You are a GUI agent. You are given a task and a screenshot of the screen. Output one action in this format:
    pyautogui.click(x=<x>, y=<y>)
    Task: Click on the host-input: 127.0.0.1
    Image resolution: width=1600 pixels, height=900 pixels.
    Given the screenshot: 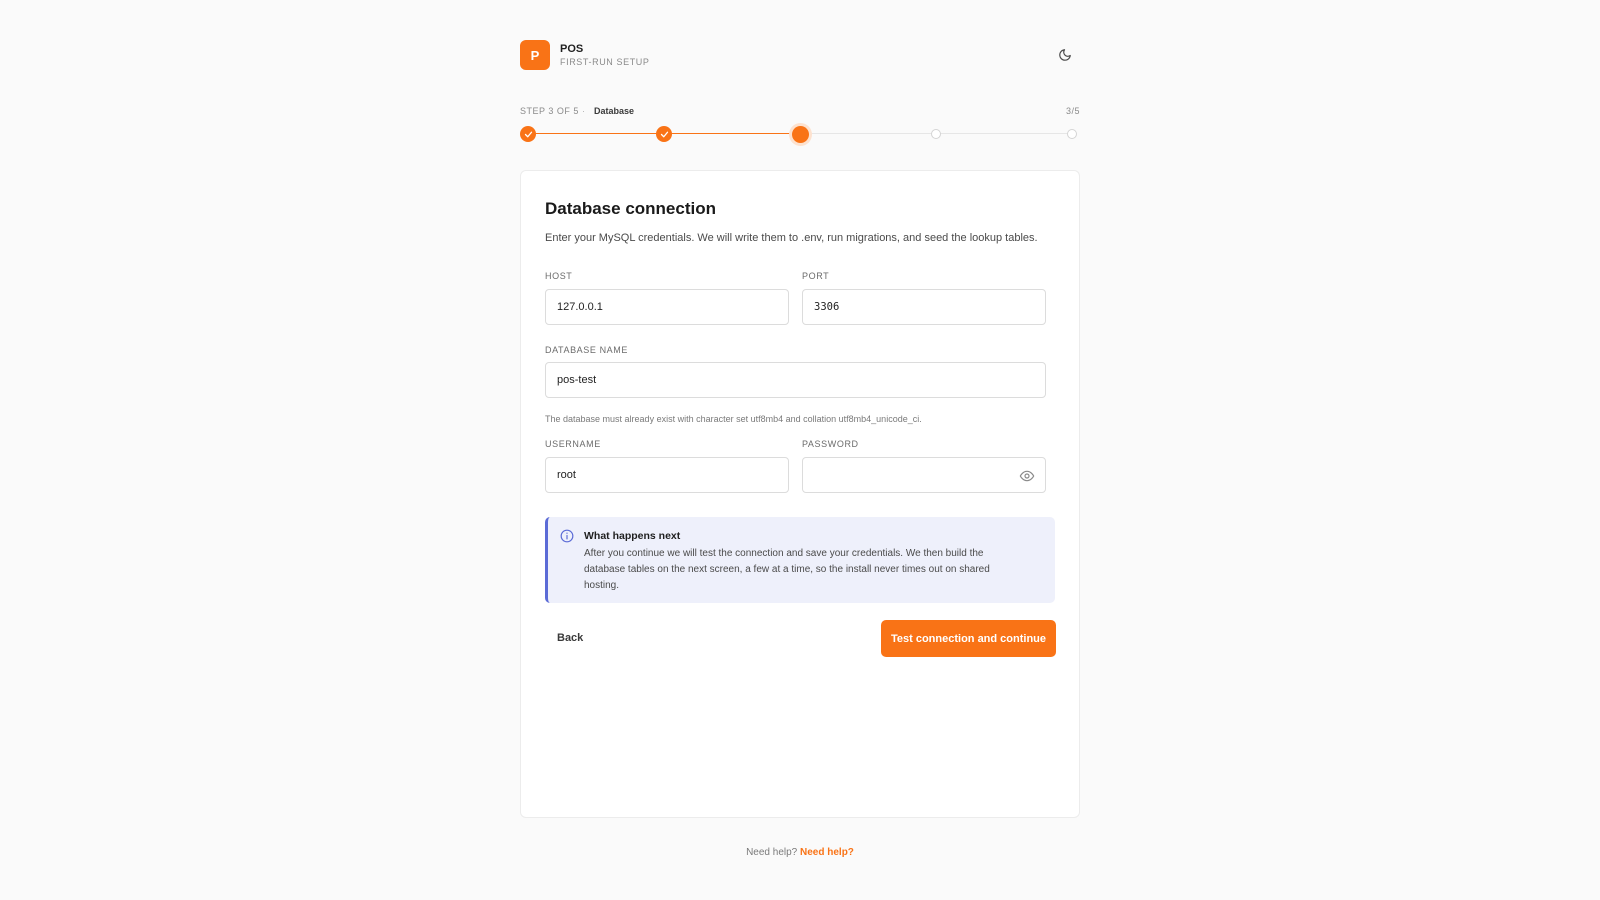 What is the action you would take?
    pyautogui.click(x=667, y=307)
    